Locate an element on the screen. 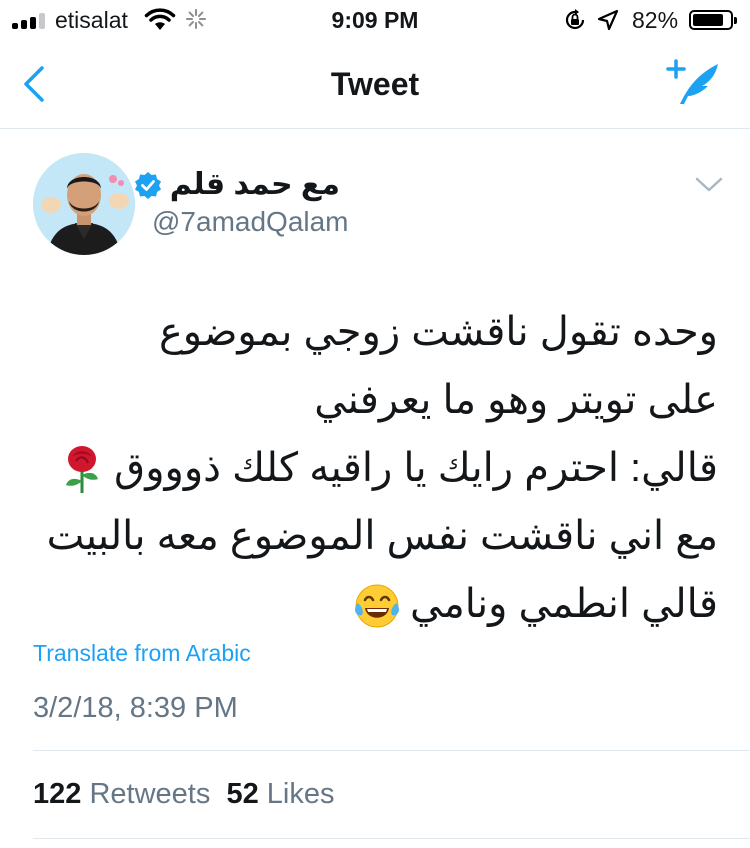  tweet-line: قالي انطمي ونامي is located at coordinates (398, 604).